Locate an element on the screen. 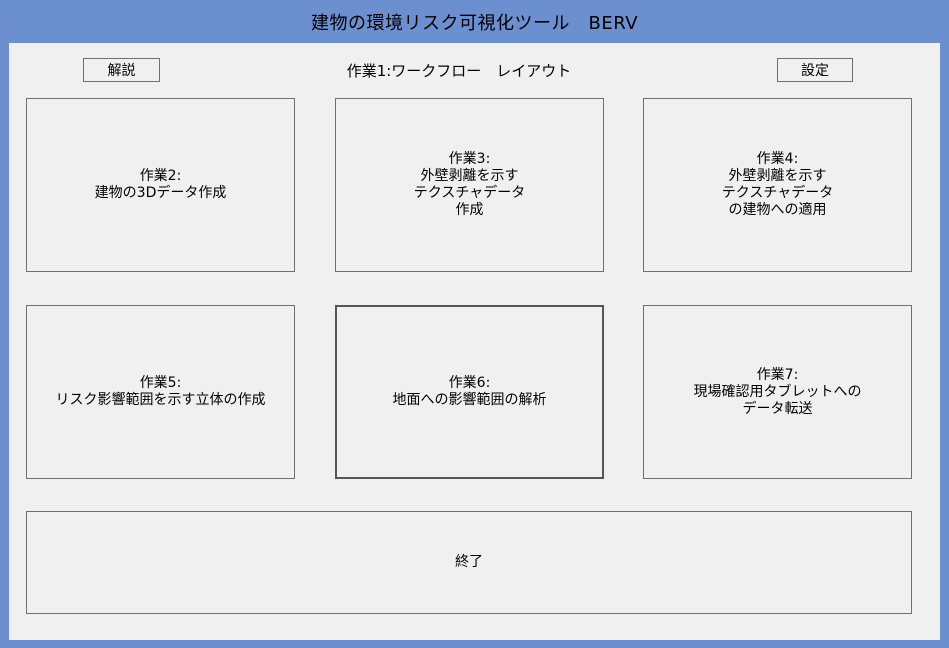 The image size is (949, 648). task-5-button: 作業5: リスク影響範囲を示す立体の作成 is located at coordinates (160, 392).